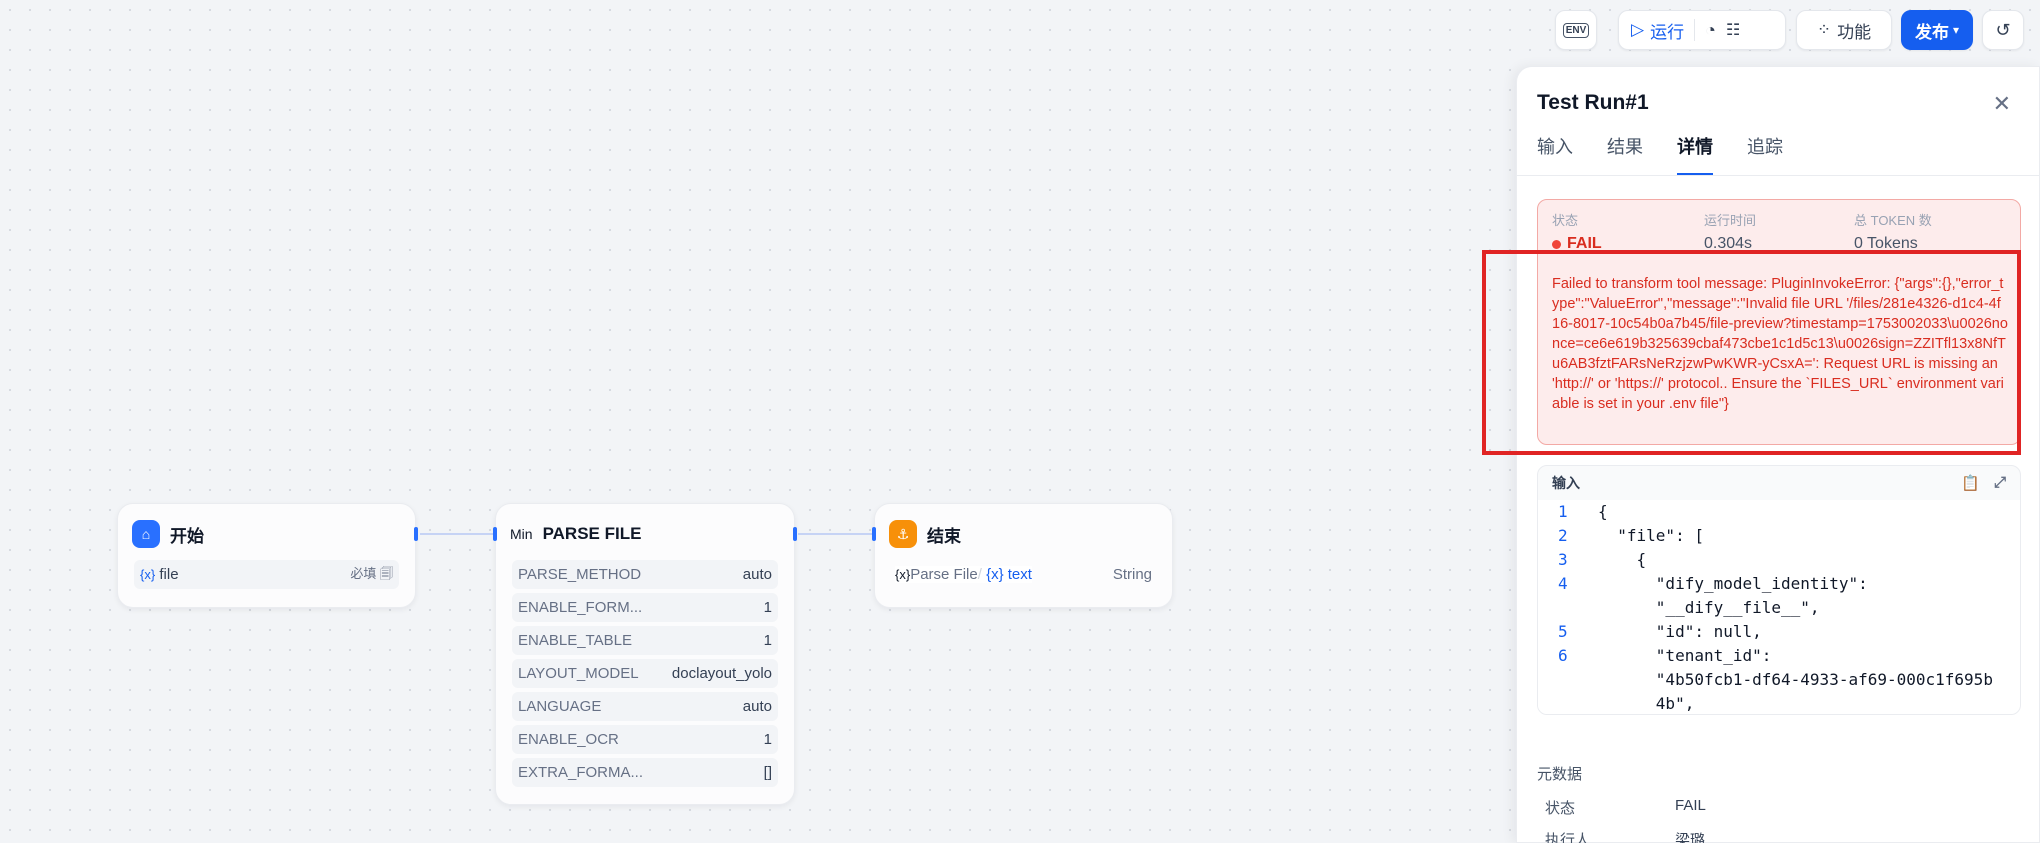  Describe the element at coordinates (1563, 535) in the screenshot. I see `line-number: 2` at that location.